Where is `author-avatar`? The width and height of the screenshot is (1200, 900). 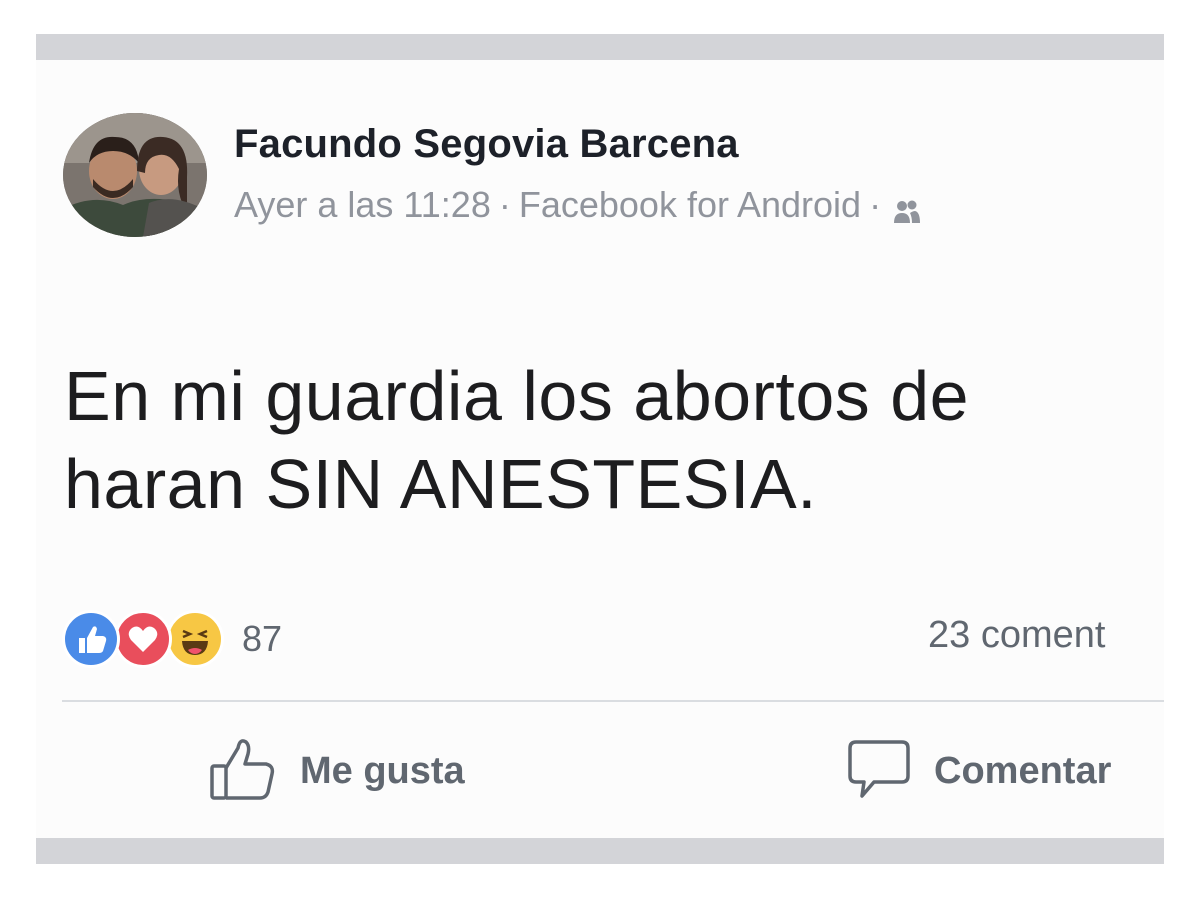 author-avatar is located at coordinates (135, 175).